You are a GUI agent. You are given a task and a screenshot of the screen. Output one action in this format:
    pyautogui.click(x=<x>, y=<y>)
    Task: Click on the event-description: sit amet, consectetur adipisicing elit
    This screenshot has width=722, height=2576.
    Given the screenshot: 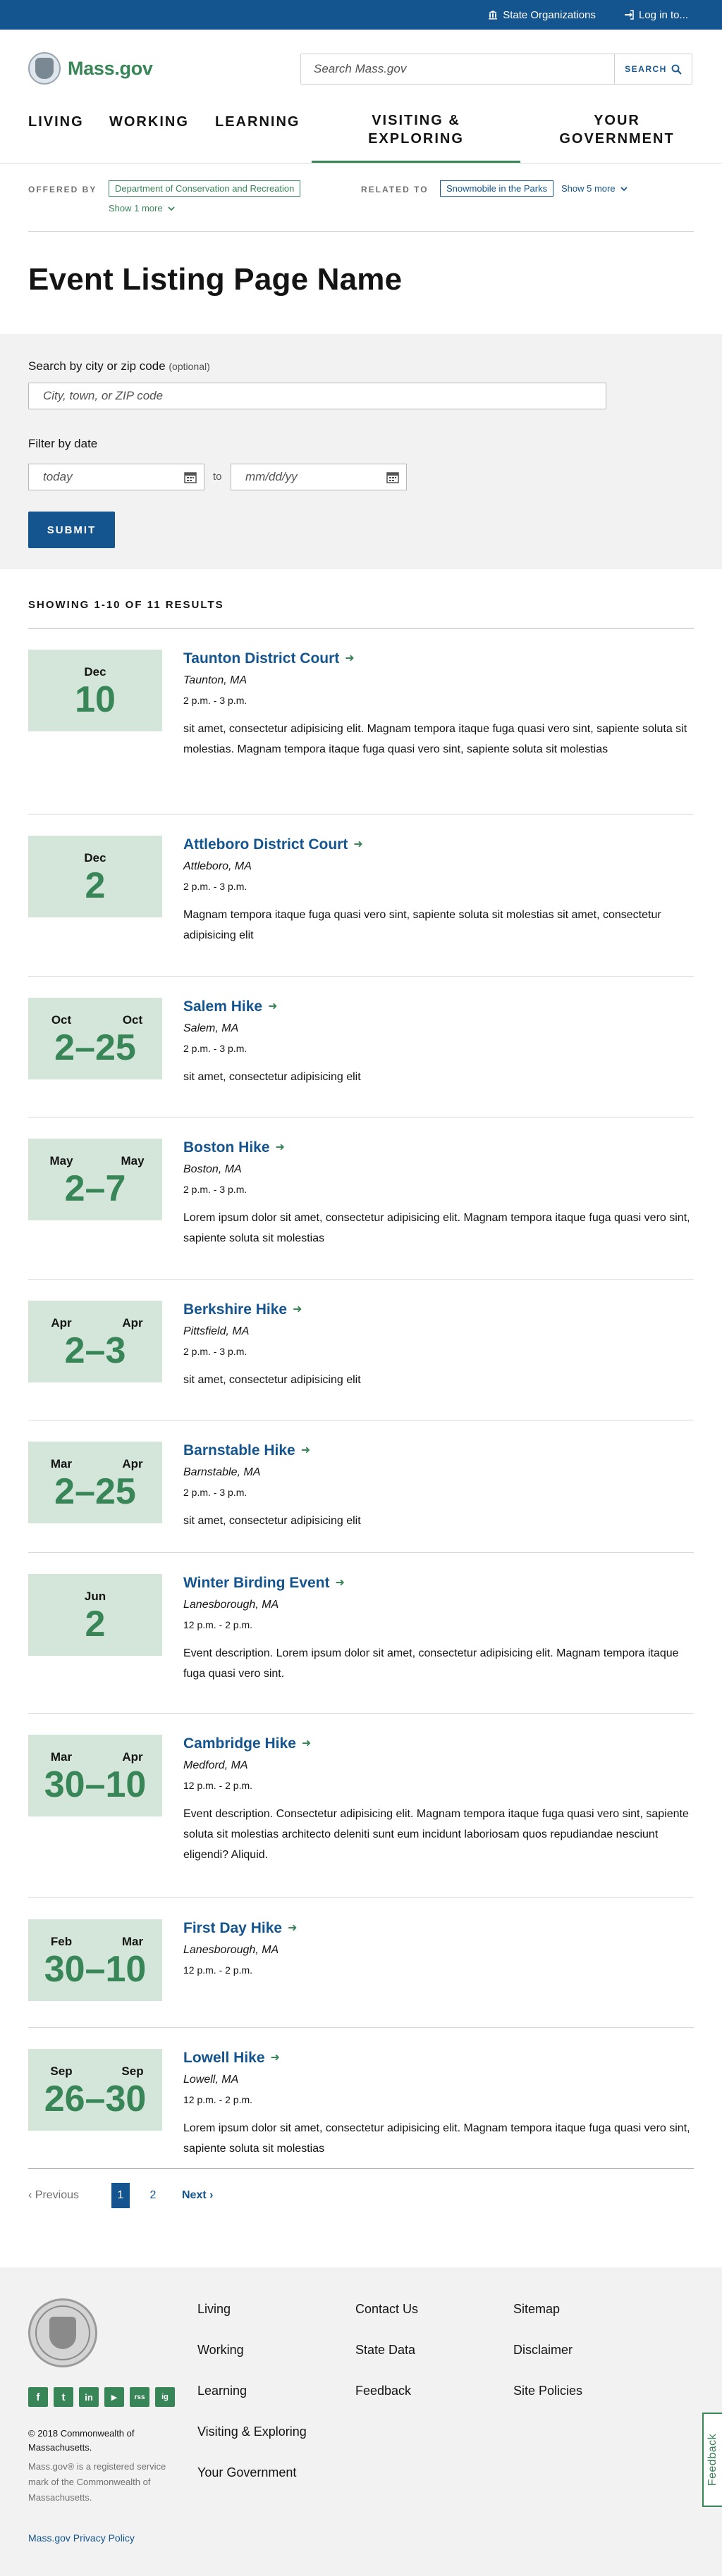 What is the action you would take?
    pyautogui.click(x=272, y=1077)
    